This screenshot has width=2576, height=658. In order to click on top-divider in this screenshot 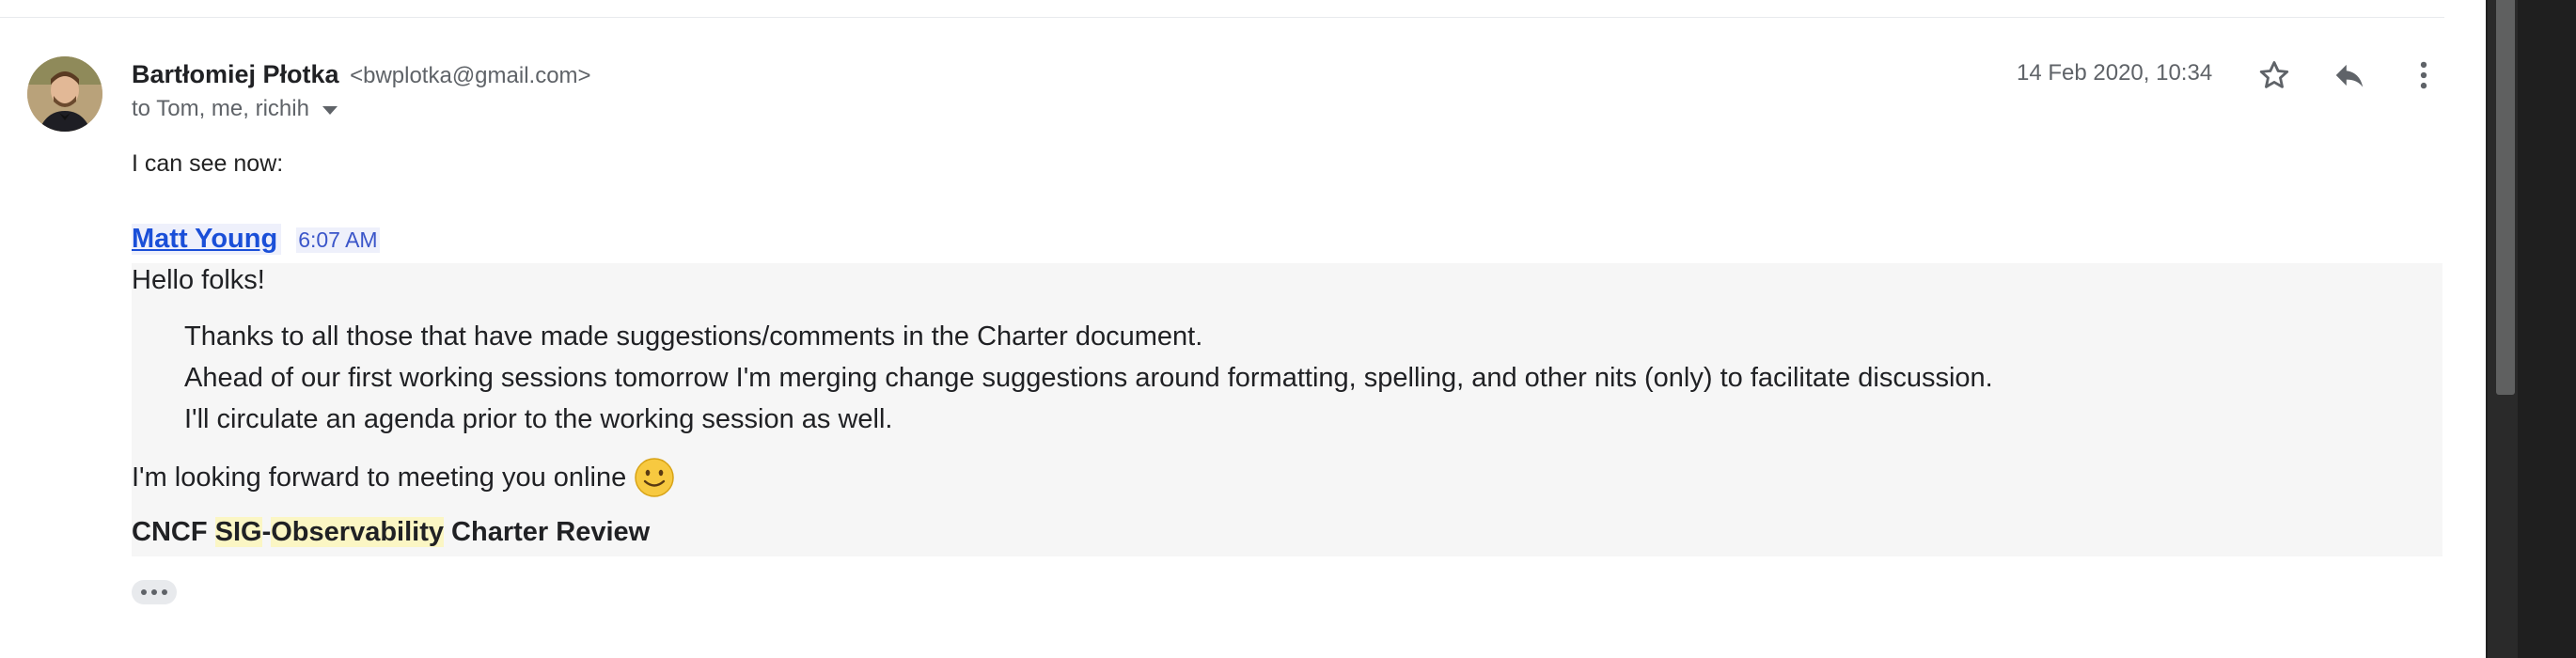, I will do `click(1222, 17)`.